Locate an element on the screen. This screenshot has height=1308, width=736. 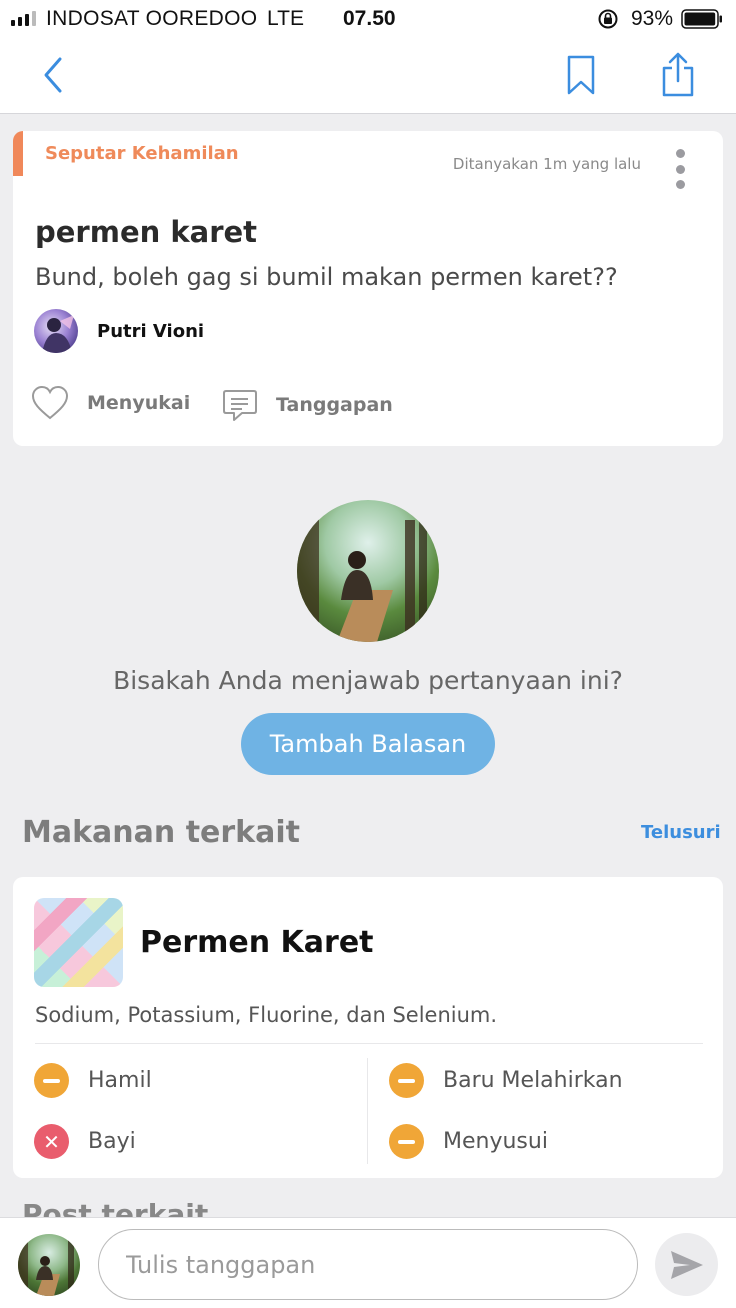
reply-input is located at coordinates (368, 1264).